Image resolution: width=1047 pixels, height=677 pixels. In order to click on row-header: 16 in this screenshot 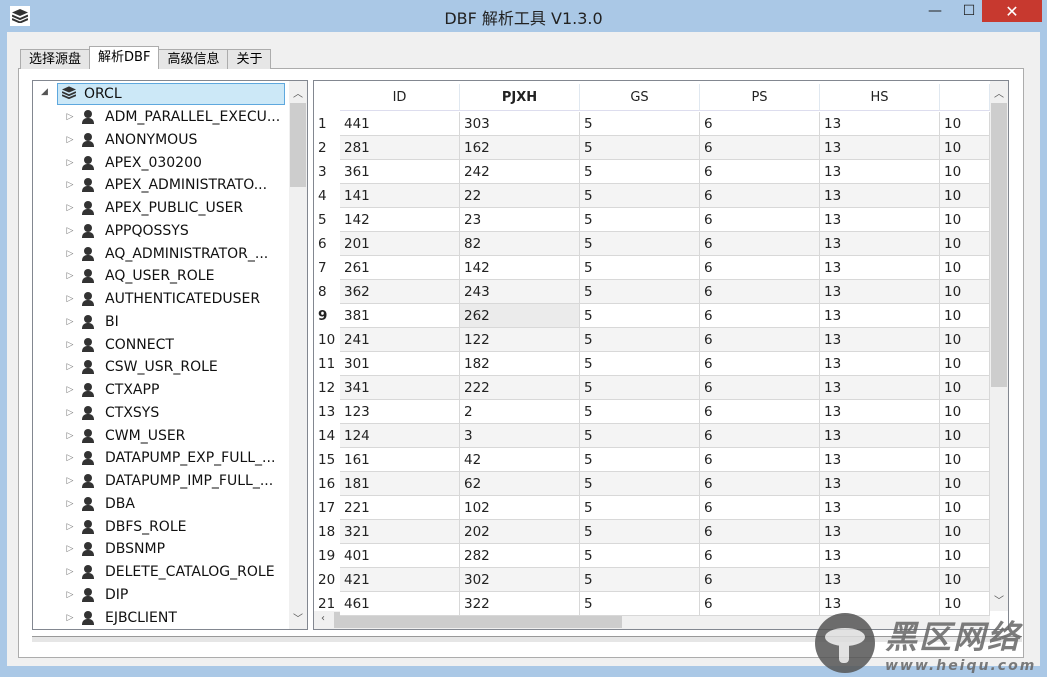, I will do `click(327, 484)`.